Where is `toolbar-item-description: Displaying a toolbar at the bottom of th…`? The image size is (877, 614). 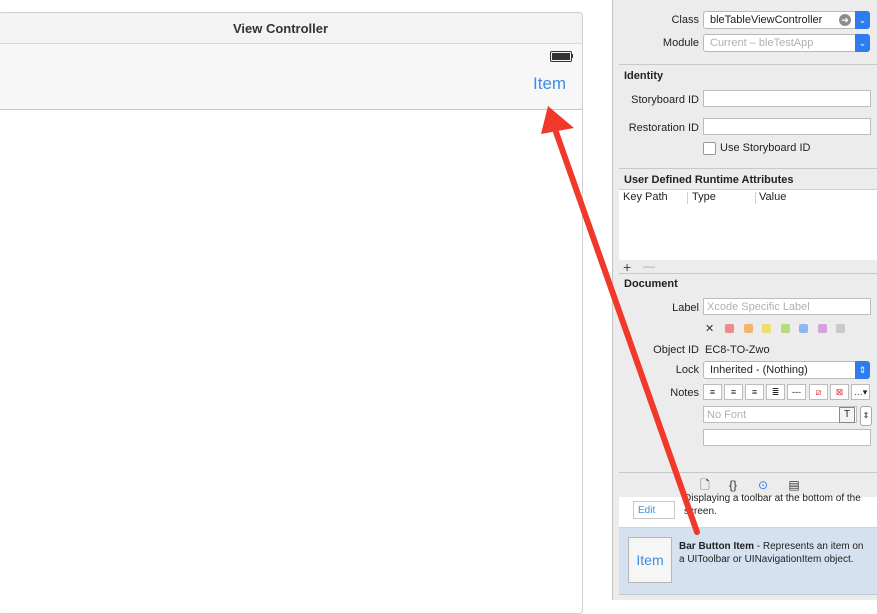
toolbar-item-description: Displaying a toolbar at the bottom of th… is located at coordinates (772, 505).